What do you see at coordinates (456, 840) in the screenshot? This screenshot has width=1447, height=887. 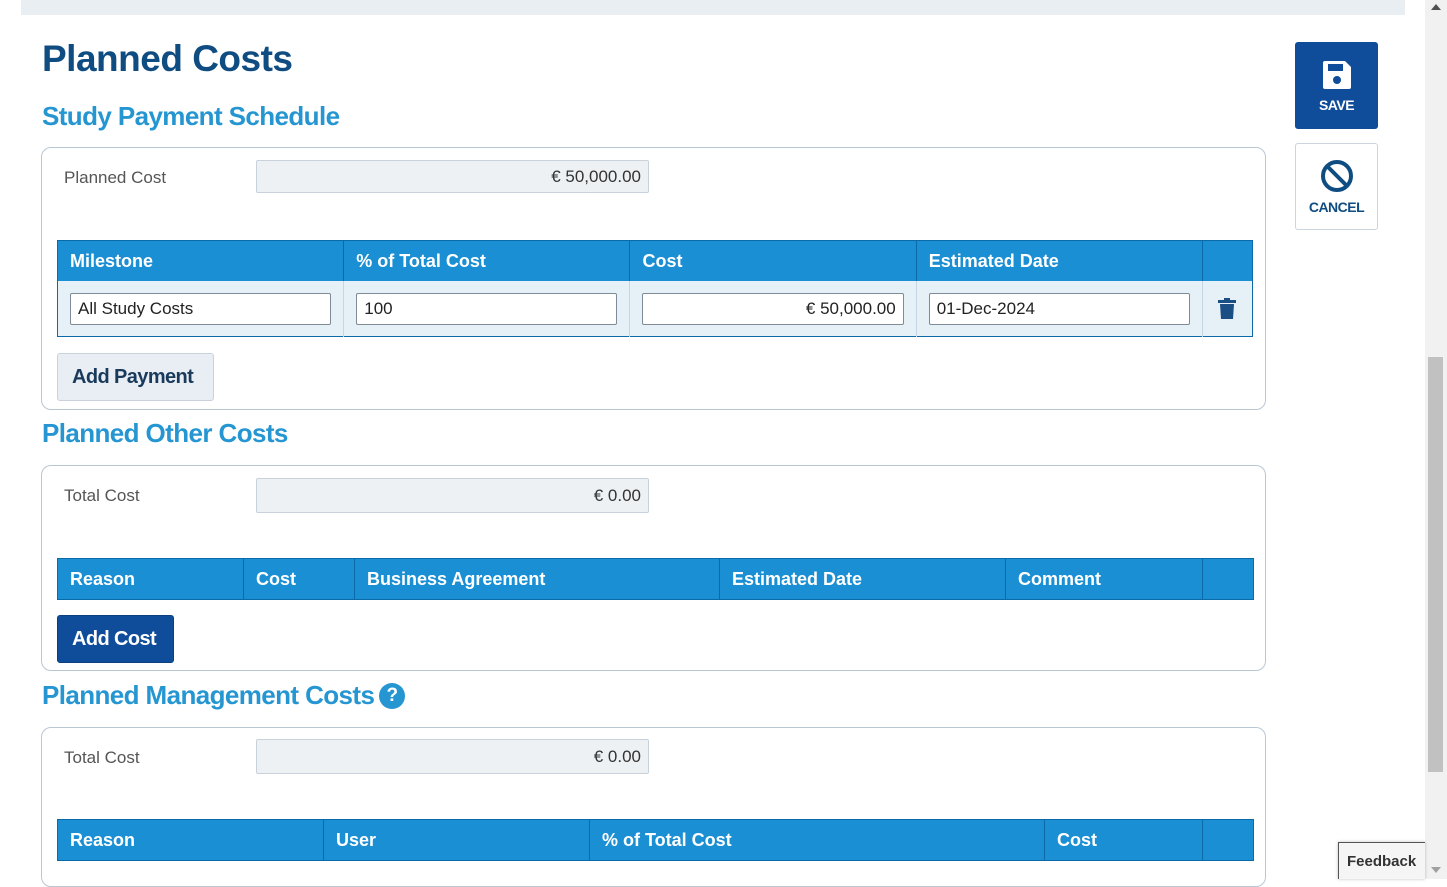 I see `column-header-user: User` at bounding box center [456, 840].